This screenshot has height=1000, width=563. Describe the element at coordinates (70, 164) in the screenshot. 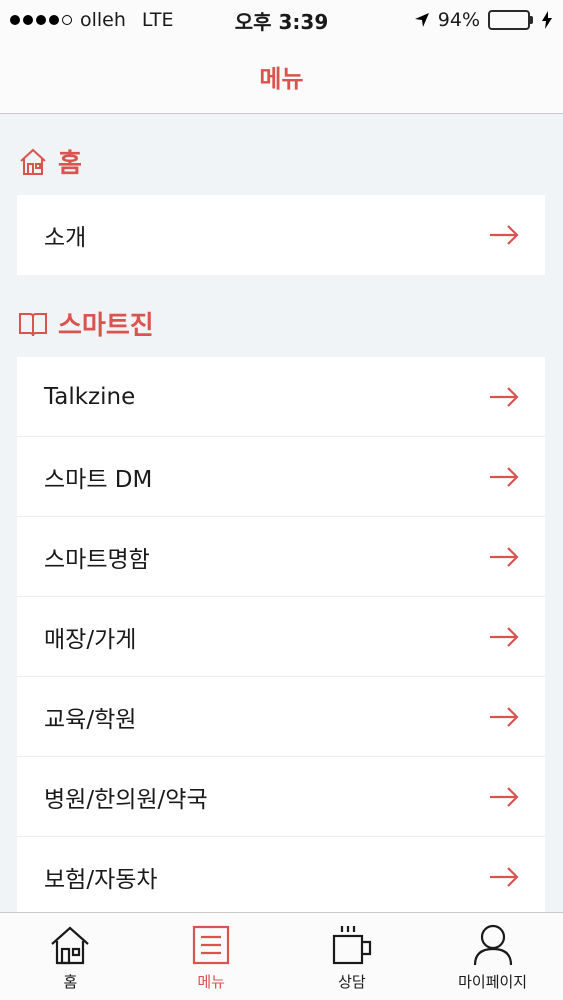

I see `section-title-home: 홈` at that location.